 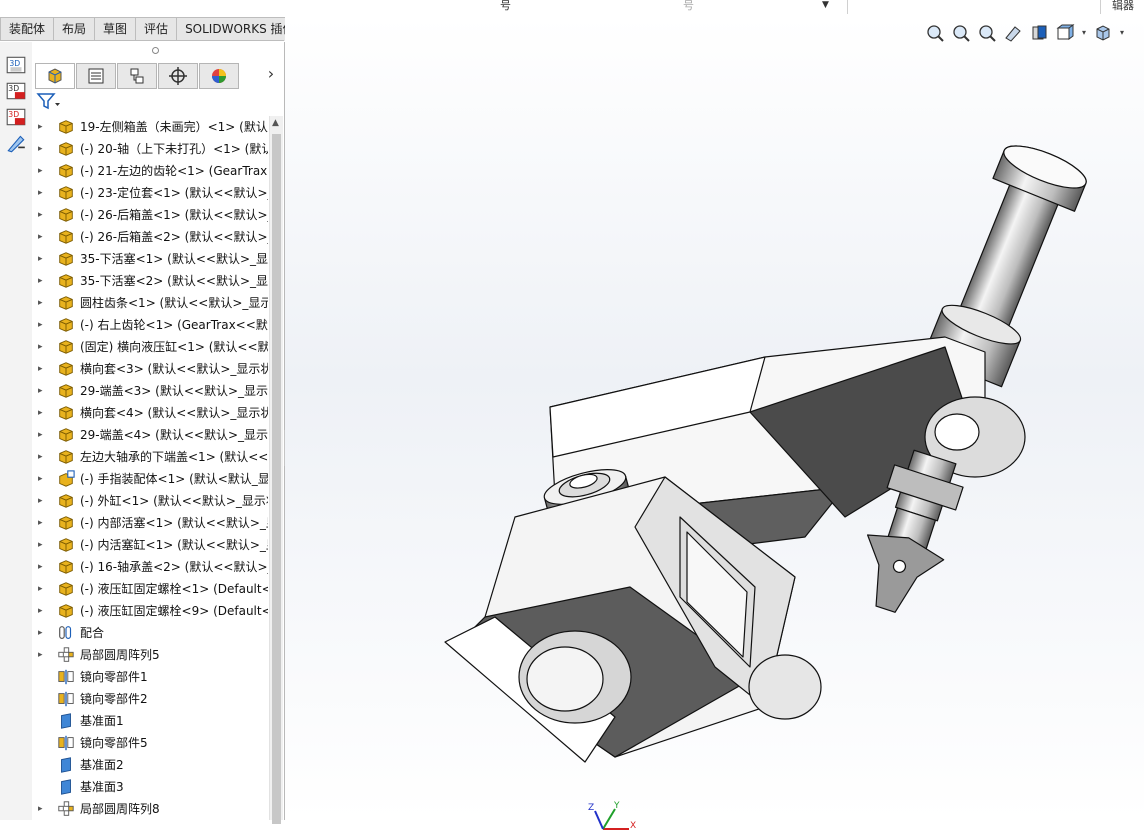 What do you see at coordinates (16, 143) in the screenshot?
I see `drawing-tools-icon` at bounding box center [16, 143].